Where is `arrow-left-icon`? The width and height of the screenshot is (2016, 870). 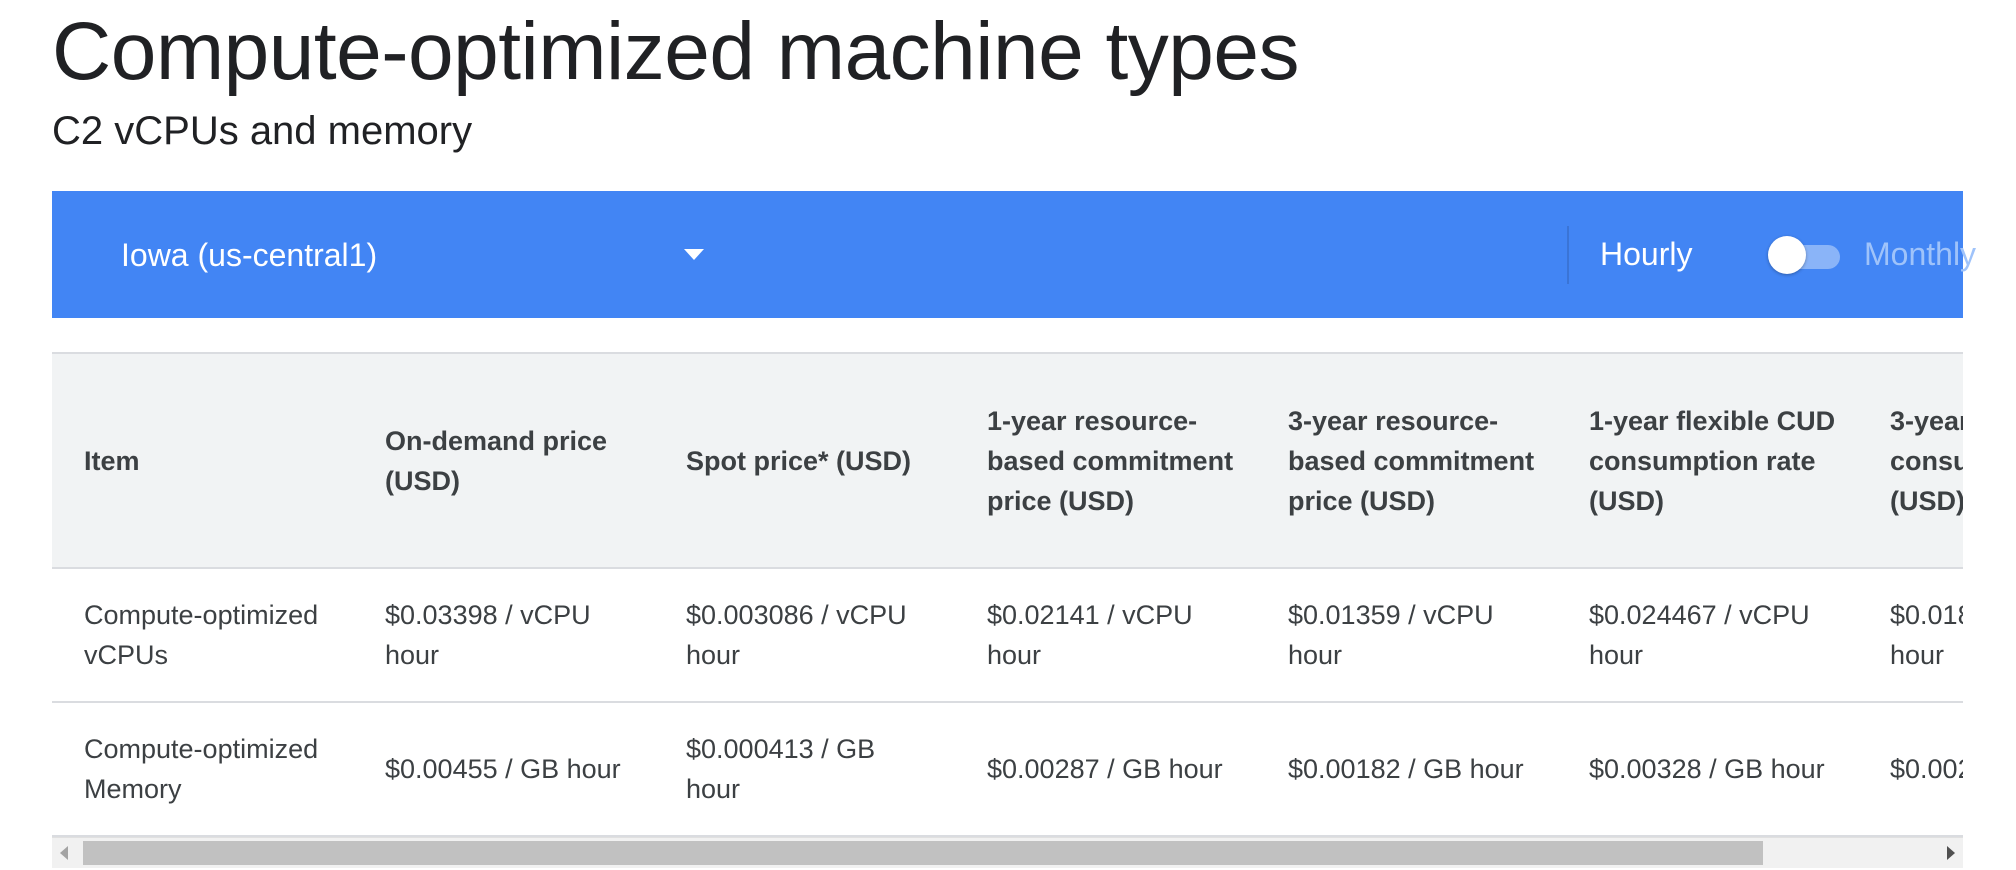
arrow-left-icon is located at coordinates (64, 853).